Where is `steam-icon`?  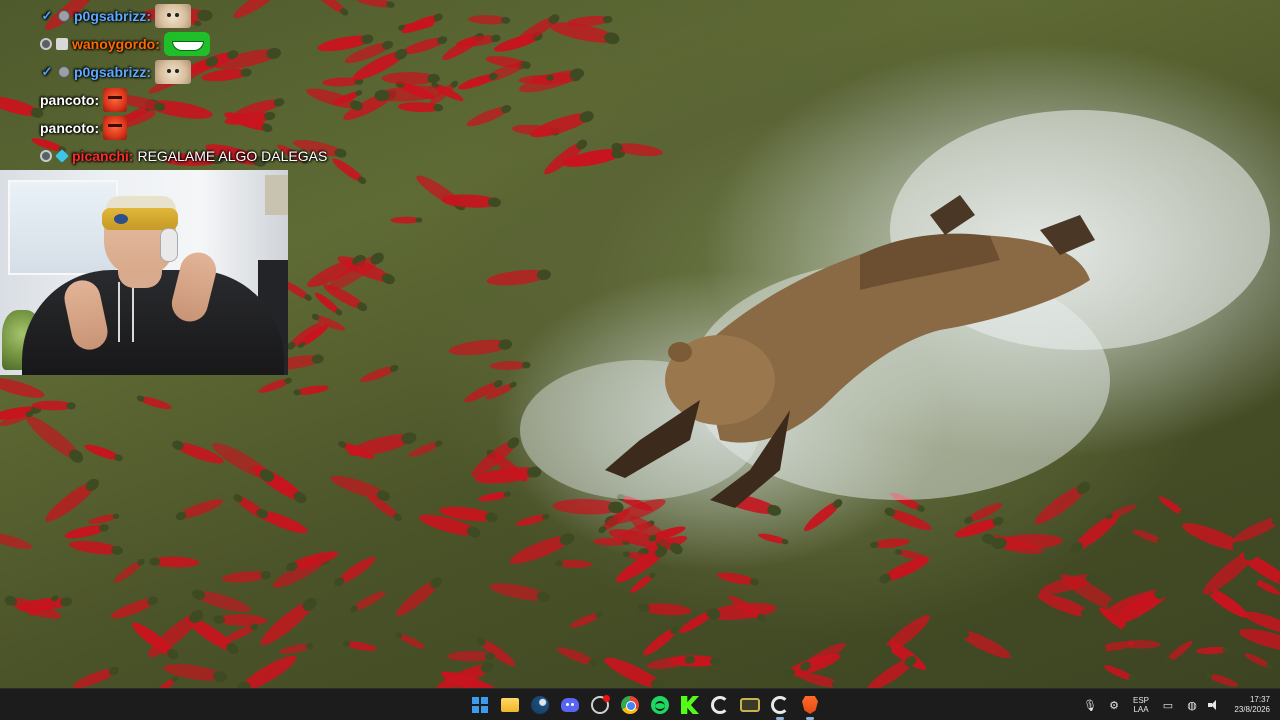 steam-icon is located at coordinates (540, 705).